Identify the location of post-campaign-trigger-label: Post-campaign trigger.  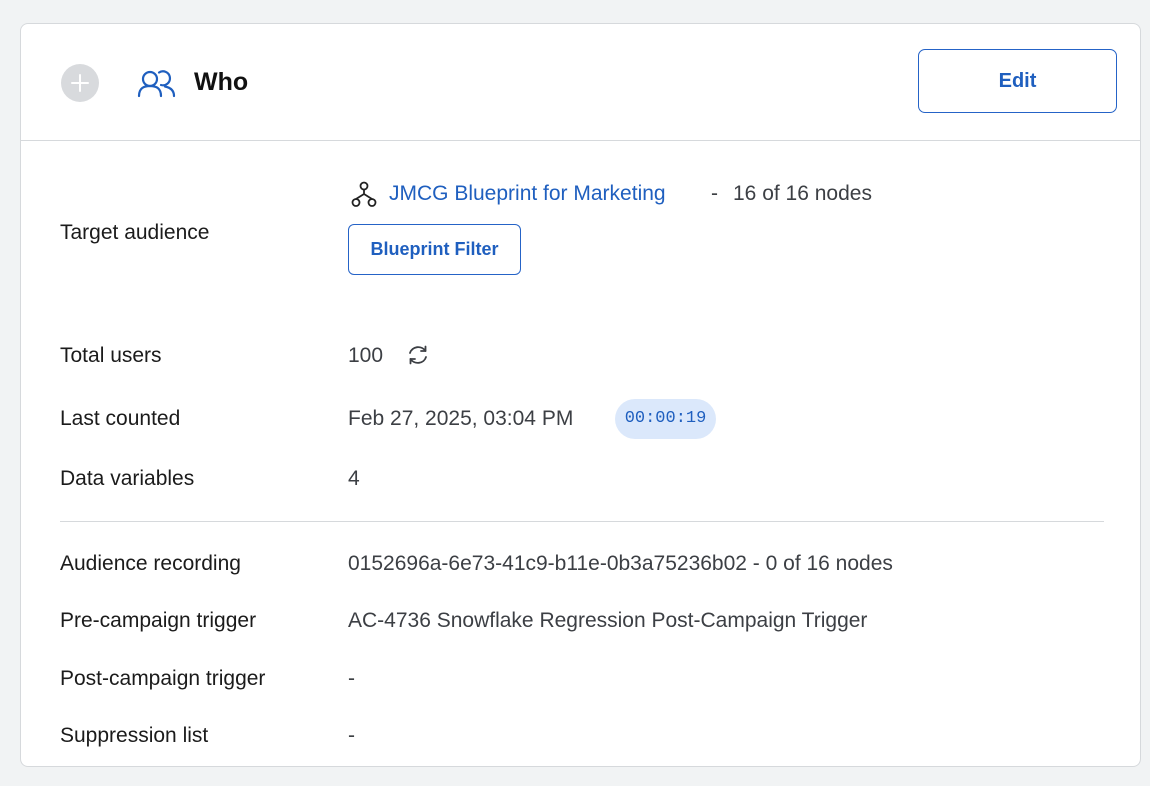
(163, 678).